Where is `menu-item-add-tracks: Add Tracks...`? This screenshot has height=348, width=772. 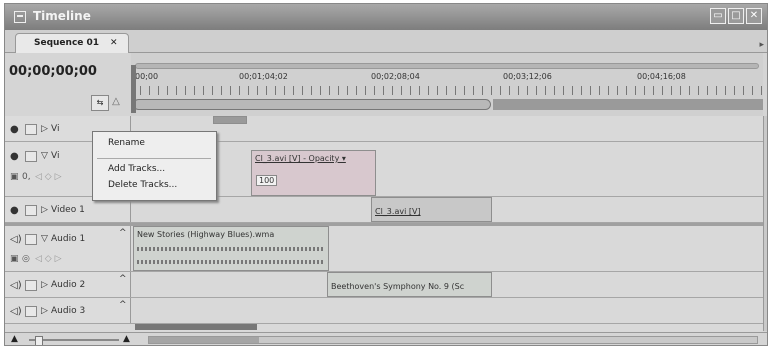 menu-item-add-tracks: Add Tracks... is located at coordinates (136, 169).